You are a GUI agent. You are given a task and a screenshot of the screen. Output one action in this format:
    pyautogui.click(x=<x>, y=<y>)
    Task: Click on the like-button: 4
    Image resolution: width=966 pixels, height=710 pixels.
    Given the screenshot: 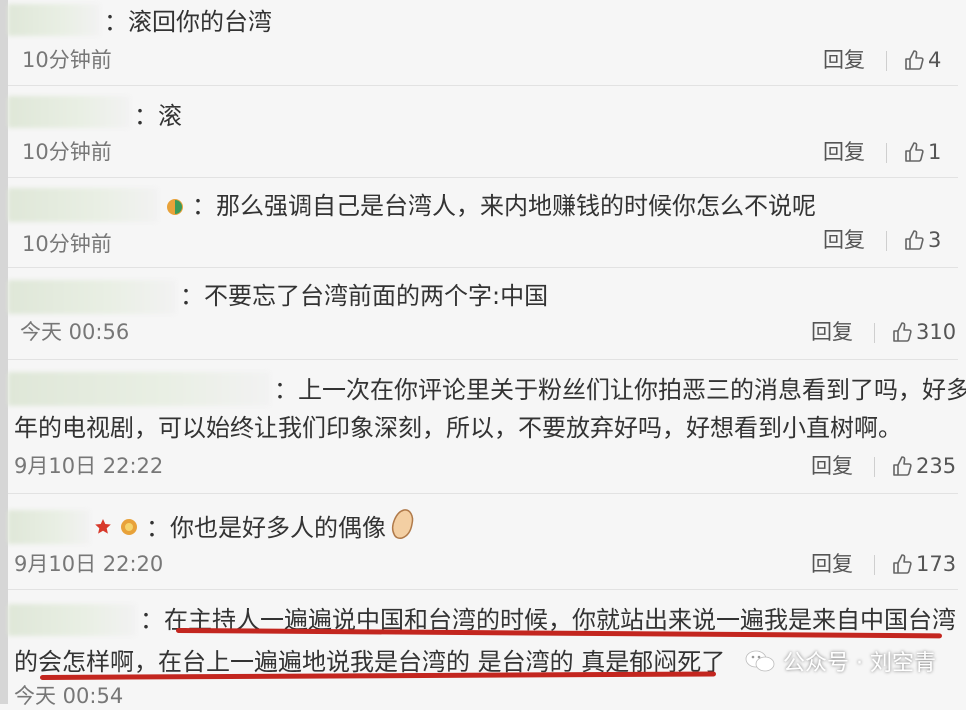 What is the action you would take?
    pyautogui.click(x=922, y=60)
    